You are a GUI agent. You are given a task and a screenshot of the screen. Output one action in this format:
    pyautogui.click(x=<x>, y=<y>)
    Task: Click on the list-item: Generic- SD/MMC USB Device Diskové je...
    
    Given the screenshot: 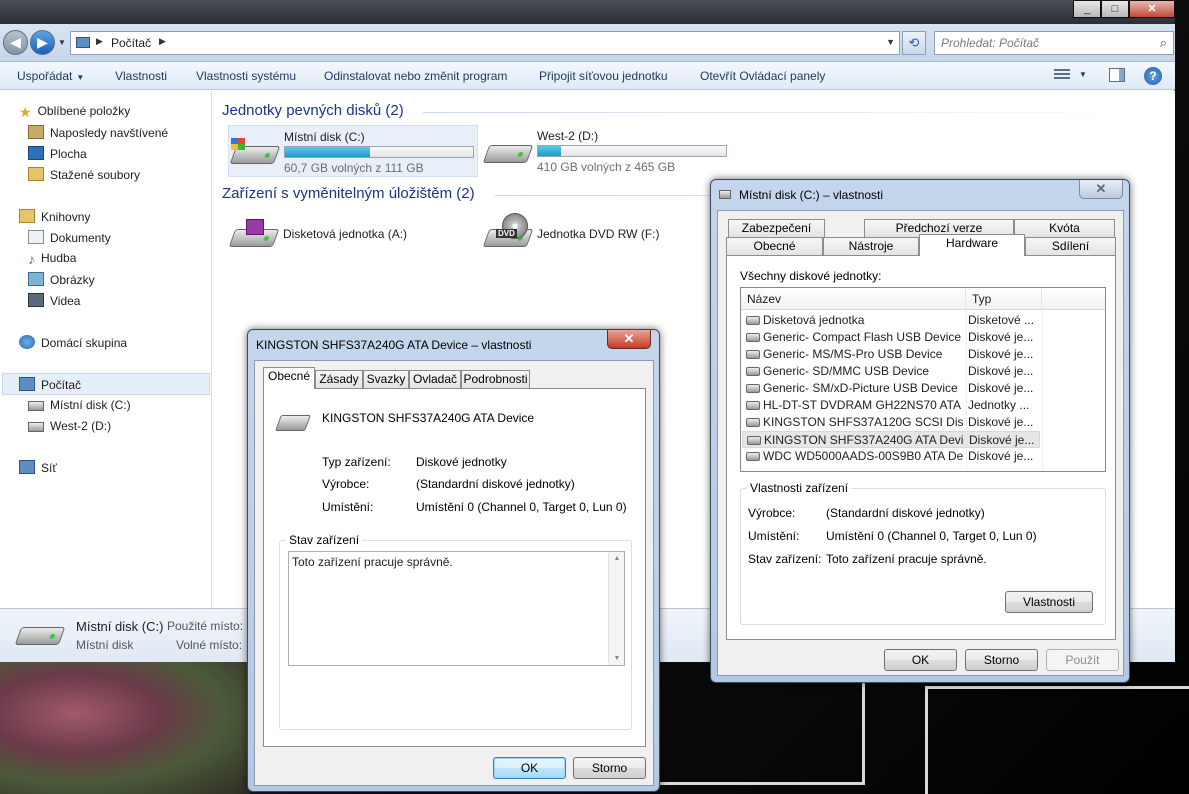 What is the action you would take?
    pyautogui.click(x=923, y=371)
    